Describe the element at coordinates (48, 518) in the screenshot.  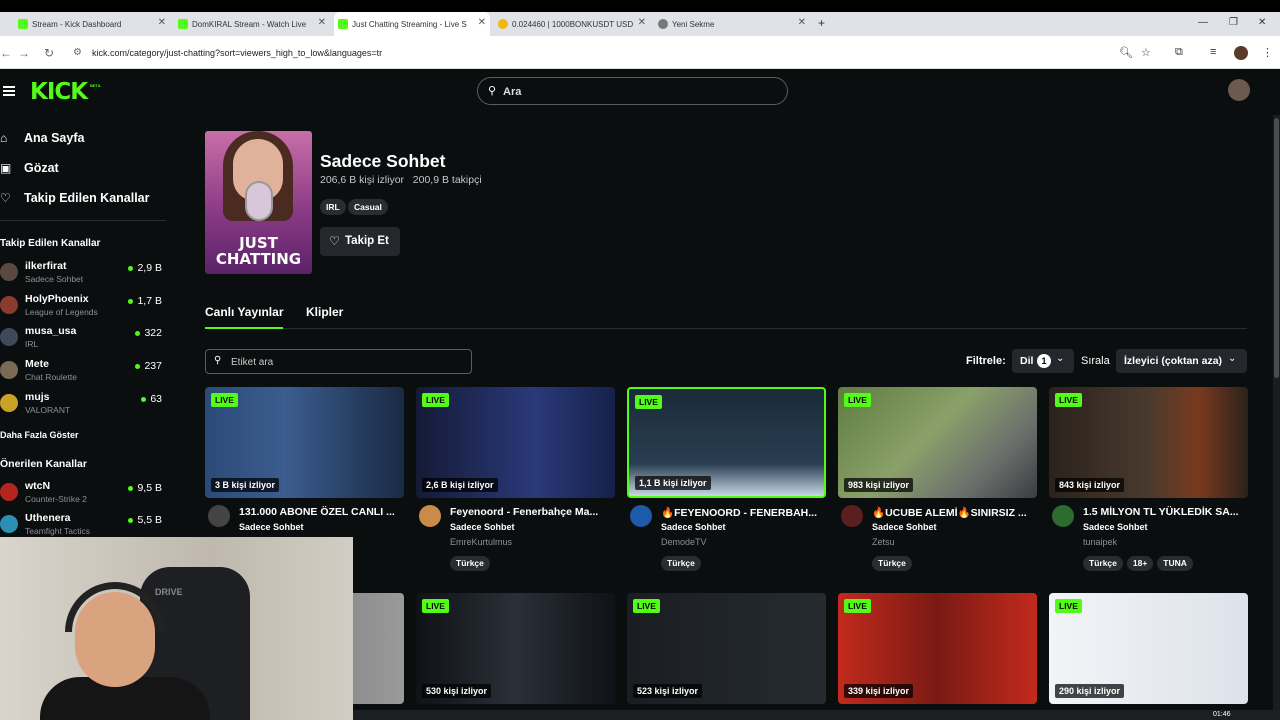
I see `channel-name: Uthenera` at that location.